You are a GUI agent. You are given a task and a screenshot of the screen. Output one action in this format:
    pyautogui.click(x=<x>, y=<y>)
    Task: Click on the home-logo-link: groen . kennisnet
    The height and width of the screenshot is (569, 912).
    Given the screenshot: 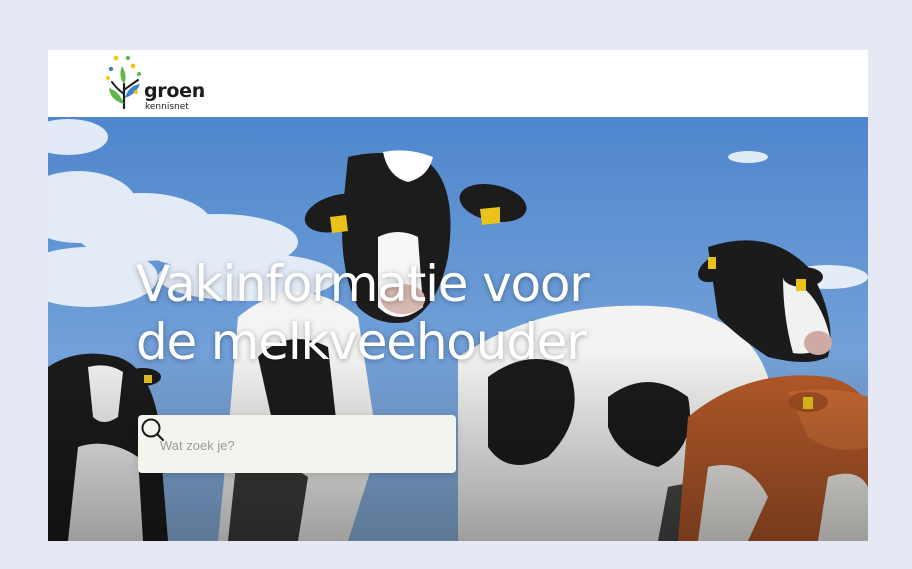 What is the action you would take?
    pyautogui.click(x=143, y=83)
    